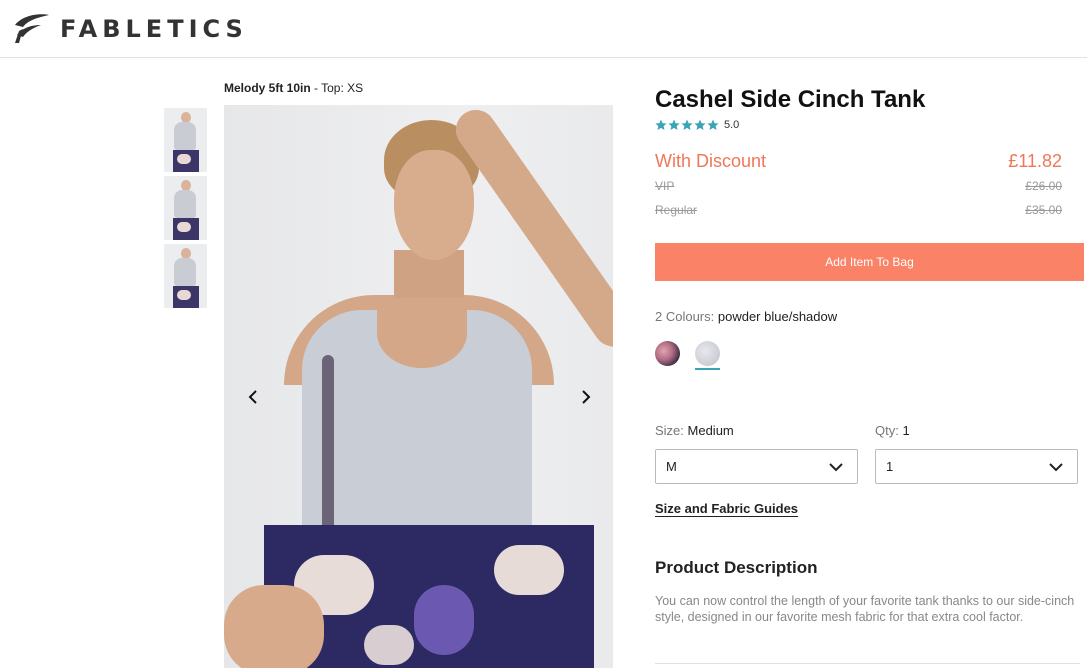 The image size is (1087, 668). What do you see at coordinates (543, 29) in the screenshot?
I see `site-header: FABLETICS` at bounding box center [543, 29].